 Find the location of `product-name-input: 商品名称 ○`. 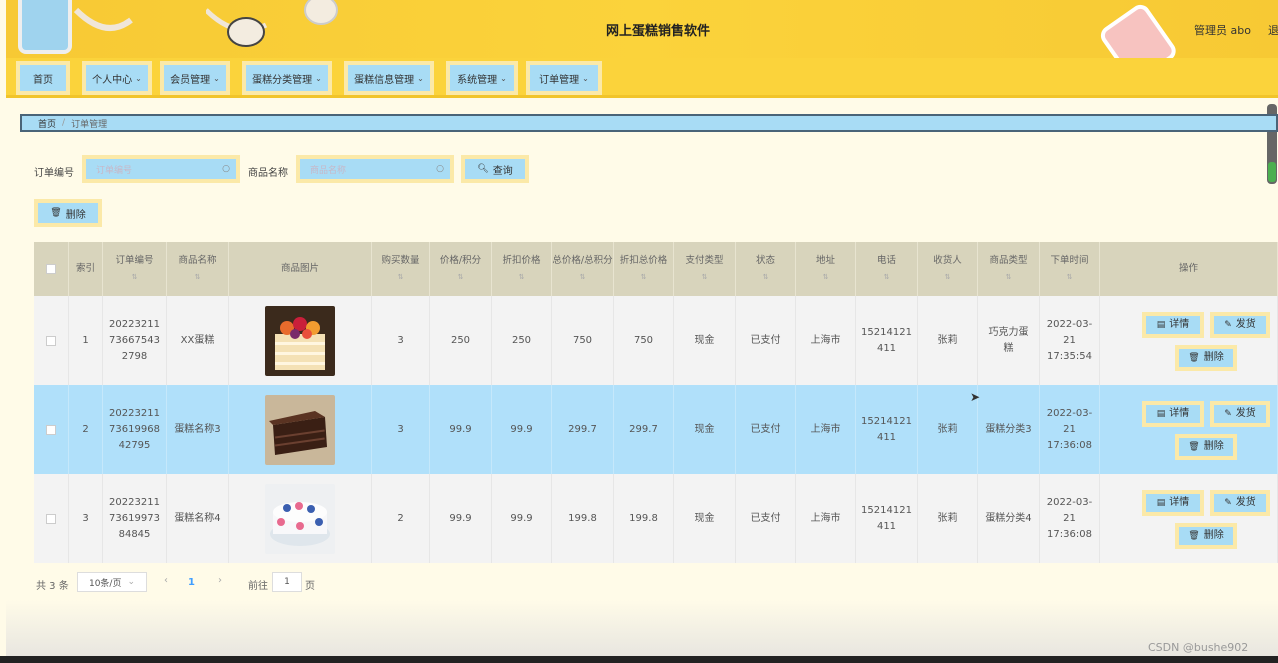

product-name-input: 商品名称 ○ is located at coordinates (375, 169).